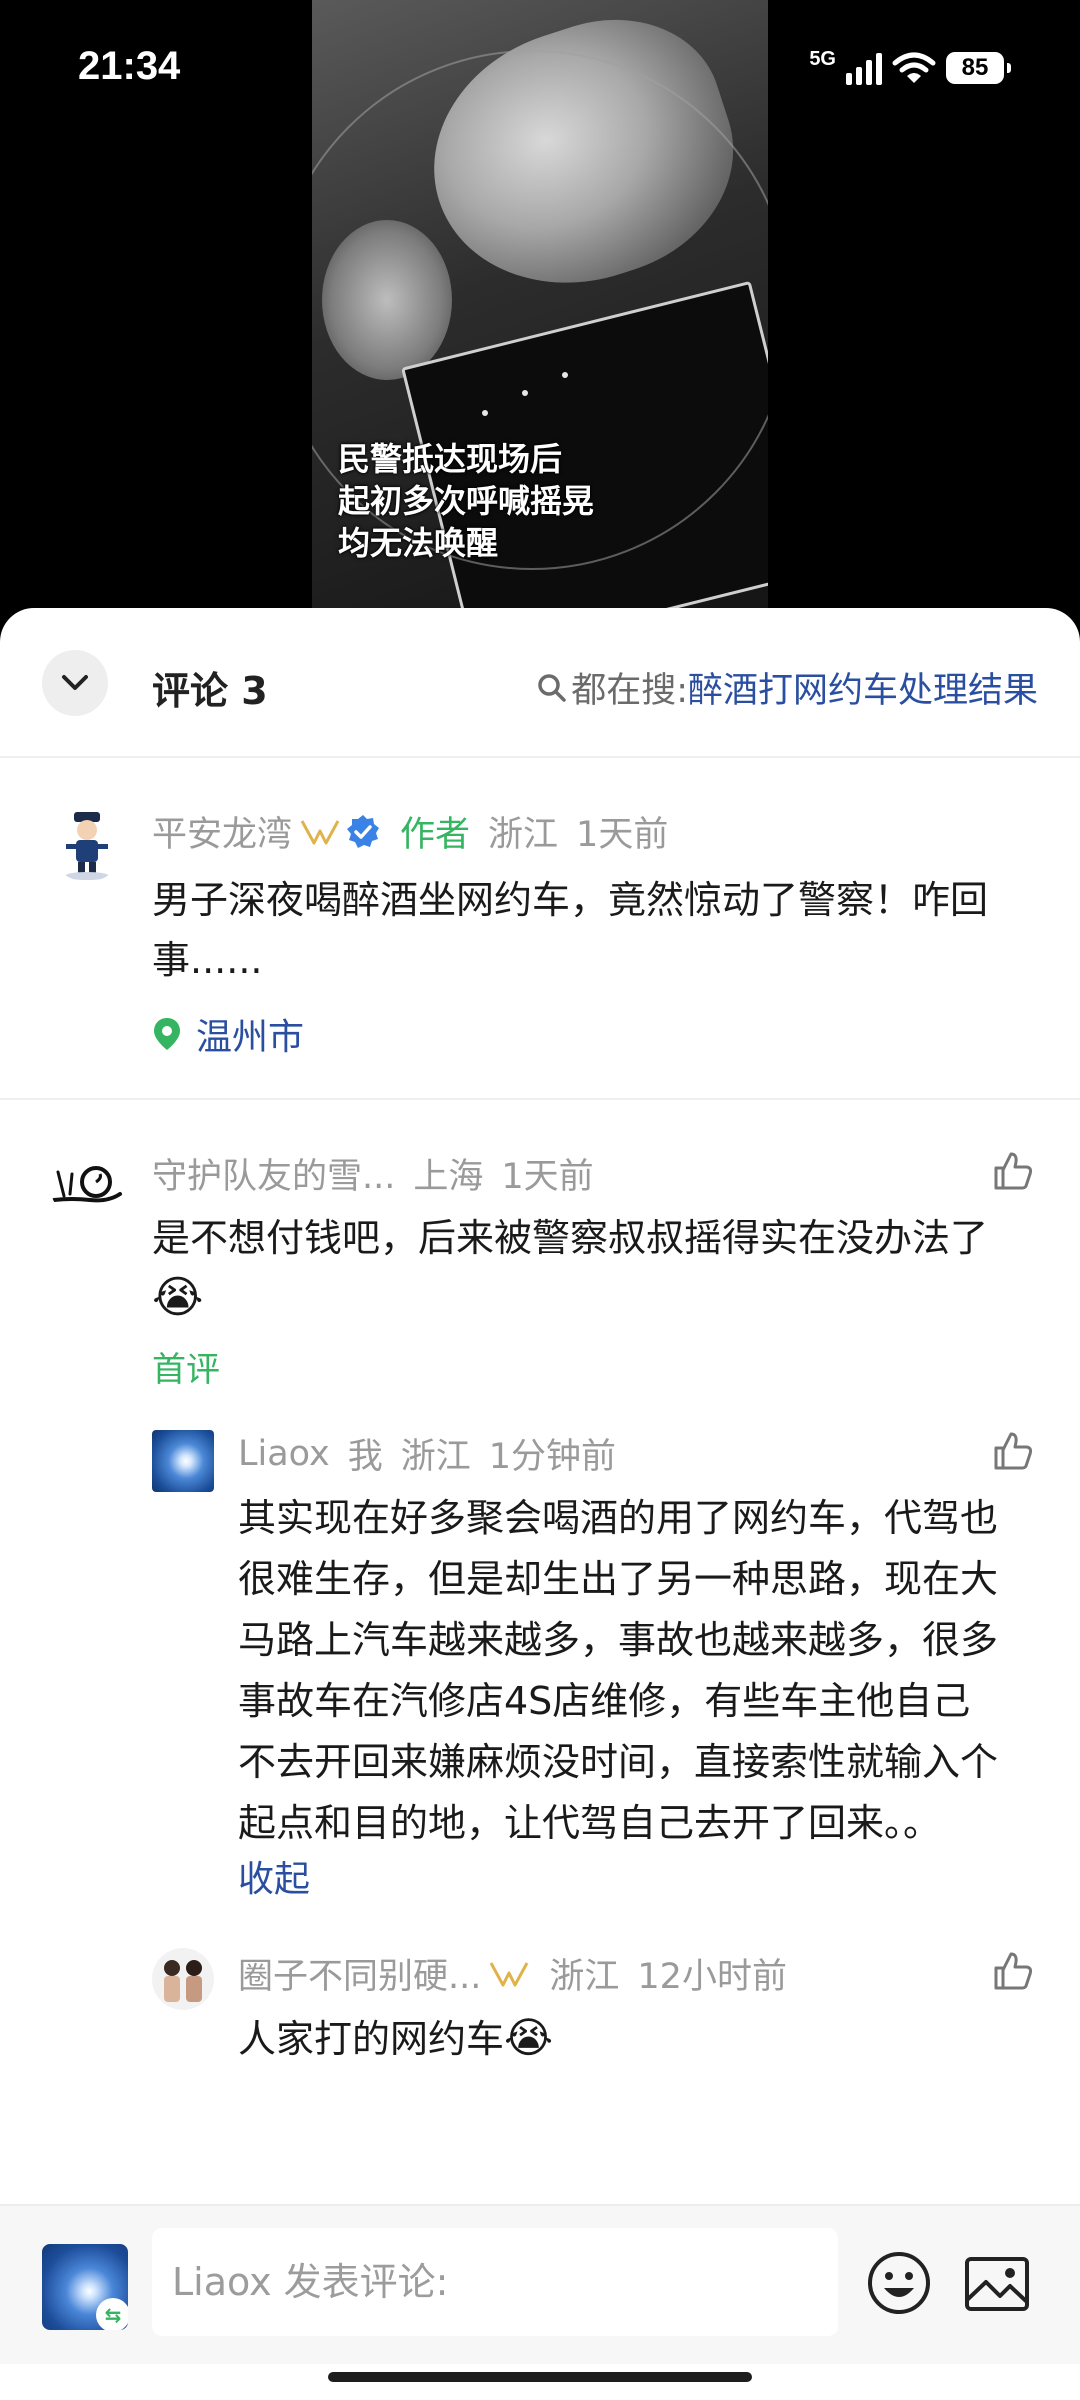 The width and height of the screenshot is (1080, 2400). I want to click on battery-icon: 85, so click(978, 68).